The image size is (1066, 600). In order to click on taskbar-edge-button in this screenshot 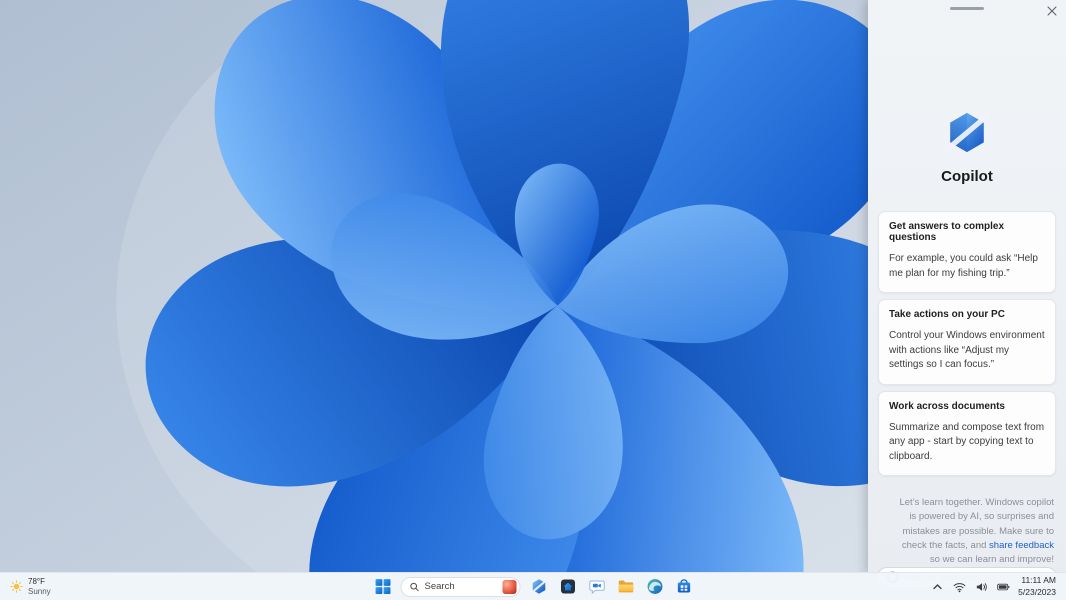, I will do `click(655, 587)`.